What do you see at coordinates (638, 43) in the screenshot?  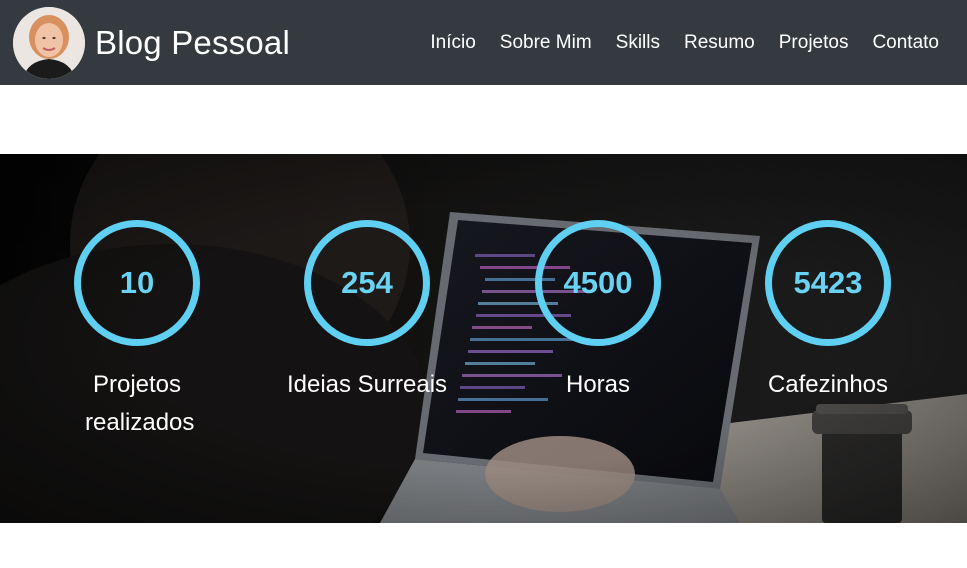 I see `nav-link-skills: Skills` at bounding box center [638, 43].